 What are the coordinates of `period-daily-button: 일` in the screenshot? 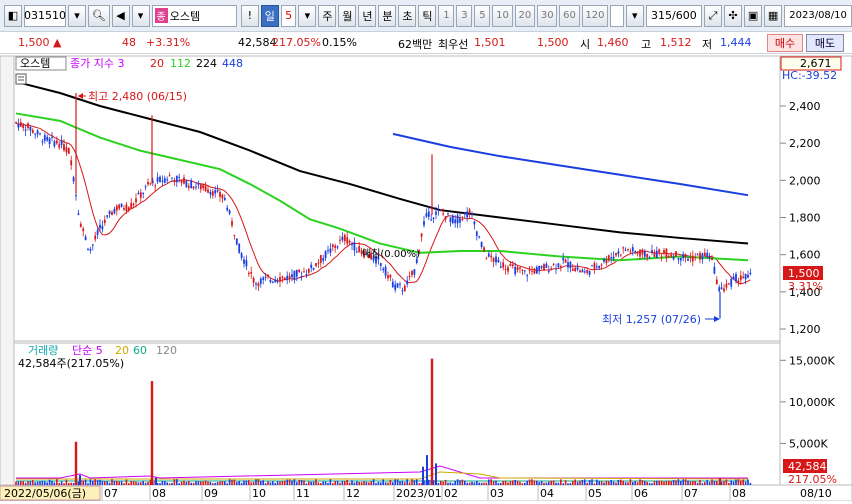 It's located at (269, 15).